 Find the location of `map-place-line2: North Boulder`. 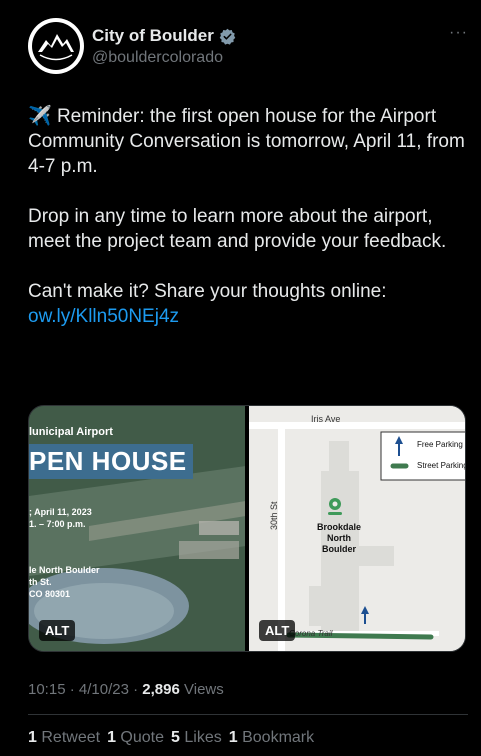

map-place-line2: North Boulder is located at coordinates (338, 543).